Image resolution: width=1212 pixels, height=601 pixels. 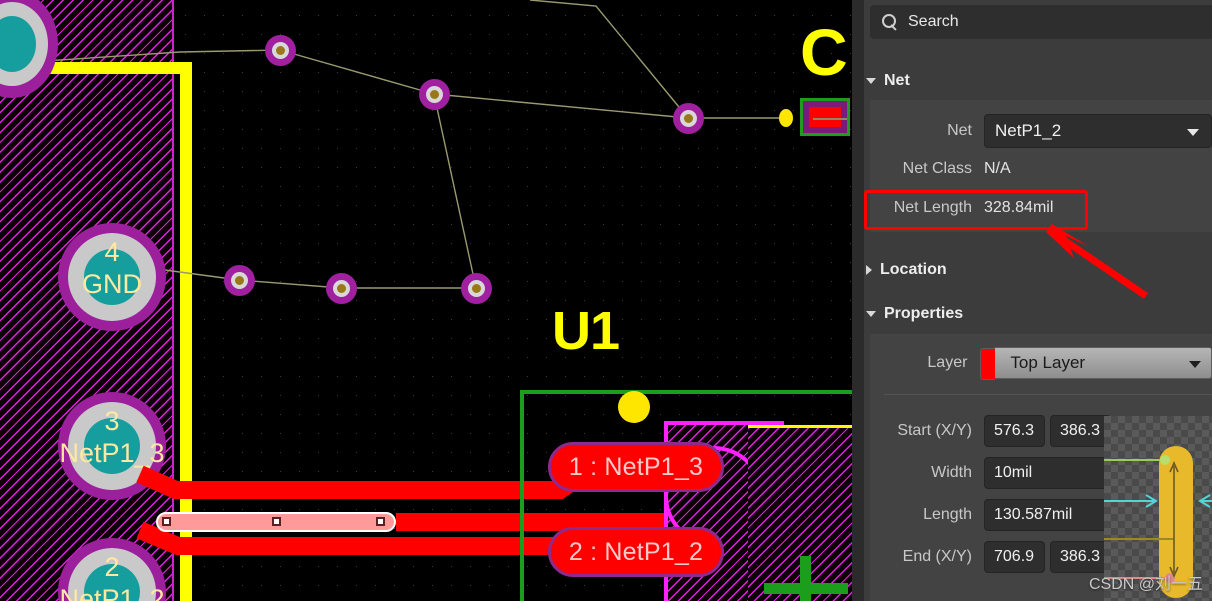 What do you see at coordinates (380, 521) in the screenshot?
I see `track-handle-end` at bounding box center [380, 521].